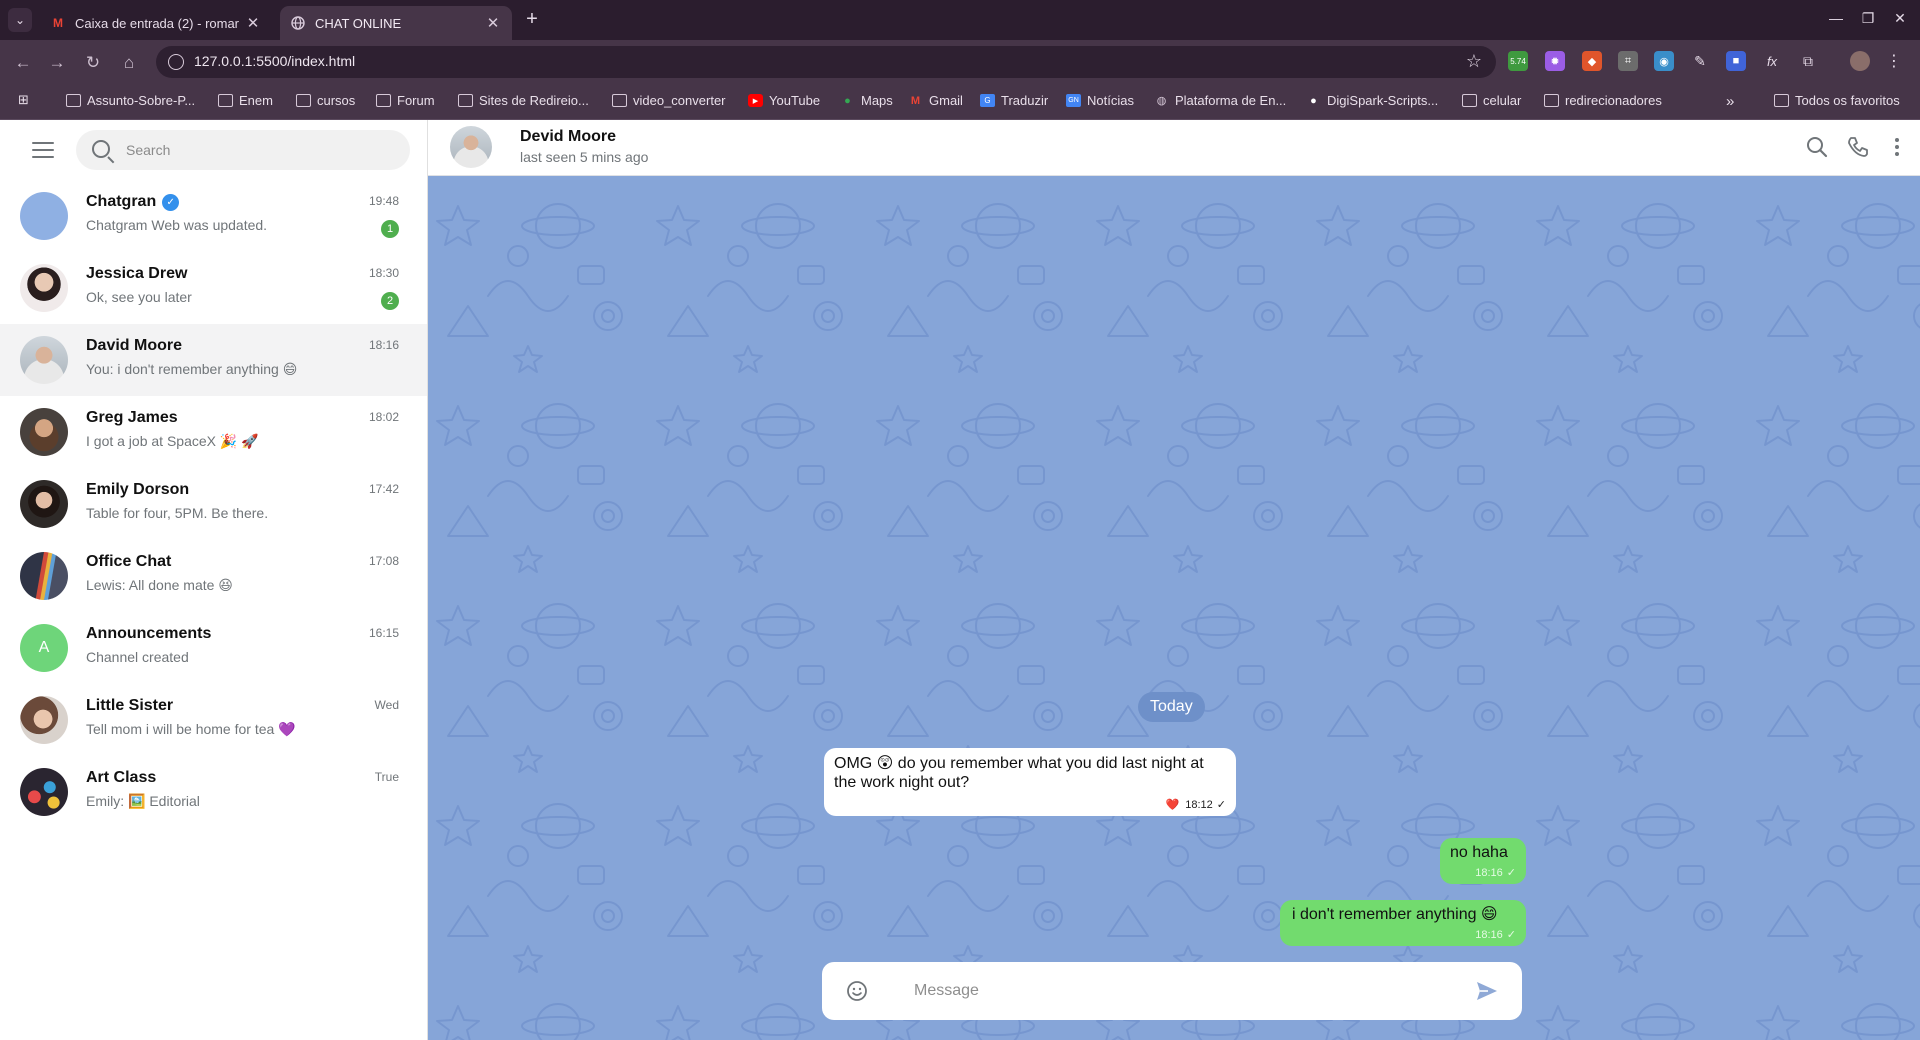 This screenshot has height=1040, width=1920. I want to click on extension-icon: ■, so click(1736, 61).